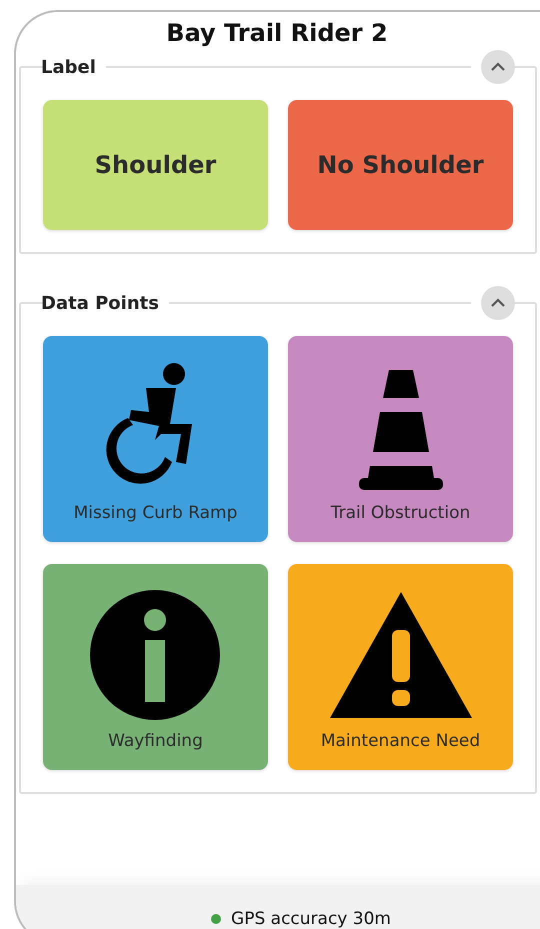  Describe the element at coordinates (155, 439) in the screenshot. I see `data-point-button: Missing Curb Ramp` at that location.